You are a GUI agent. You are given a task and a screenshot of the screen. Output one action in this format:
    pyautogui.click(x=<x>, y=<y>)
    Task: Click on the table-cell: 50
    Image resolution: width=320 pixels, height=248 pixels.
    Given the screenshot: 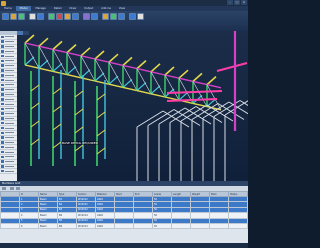 What is the action you would take?
    pyautogui.click(x=162, y=226)
    